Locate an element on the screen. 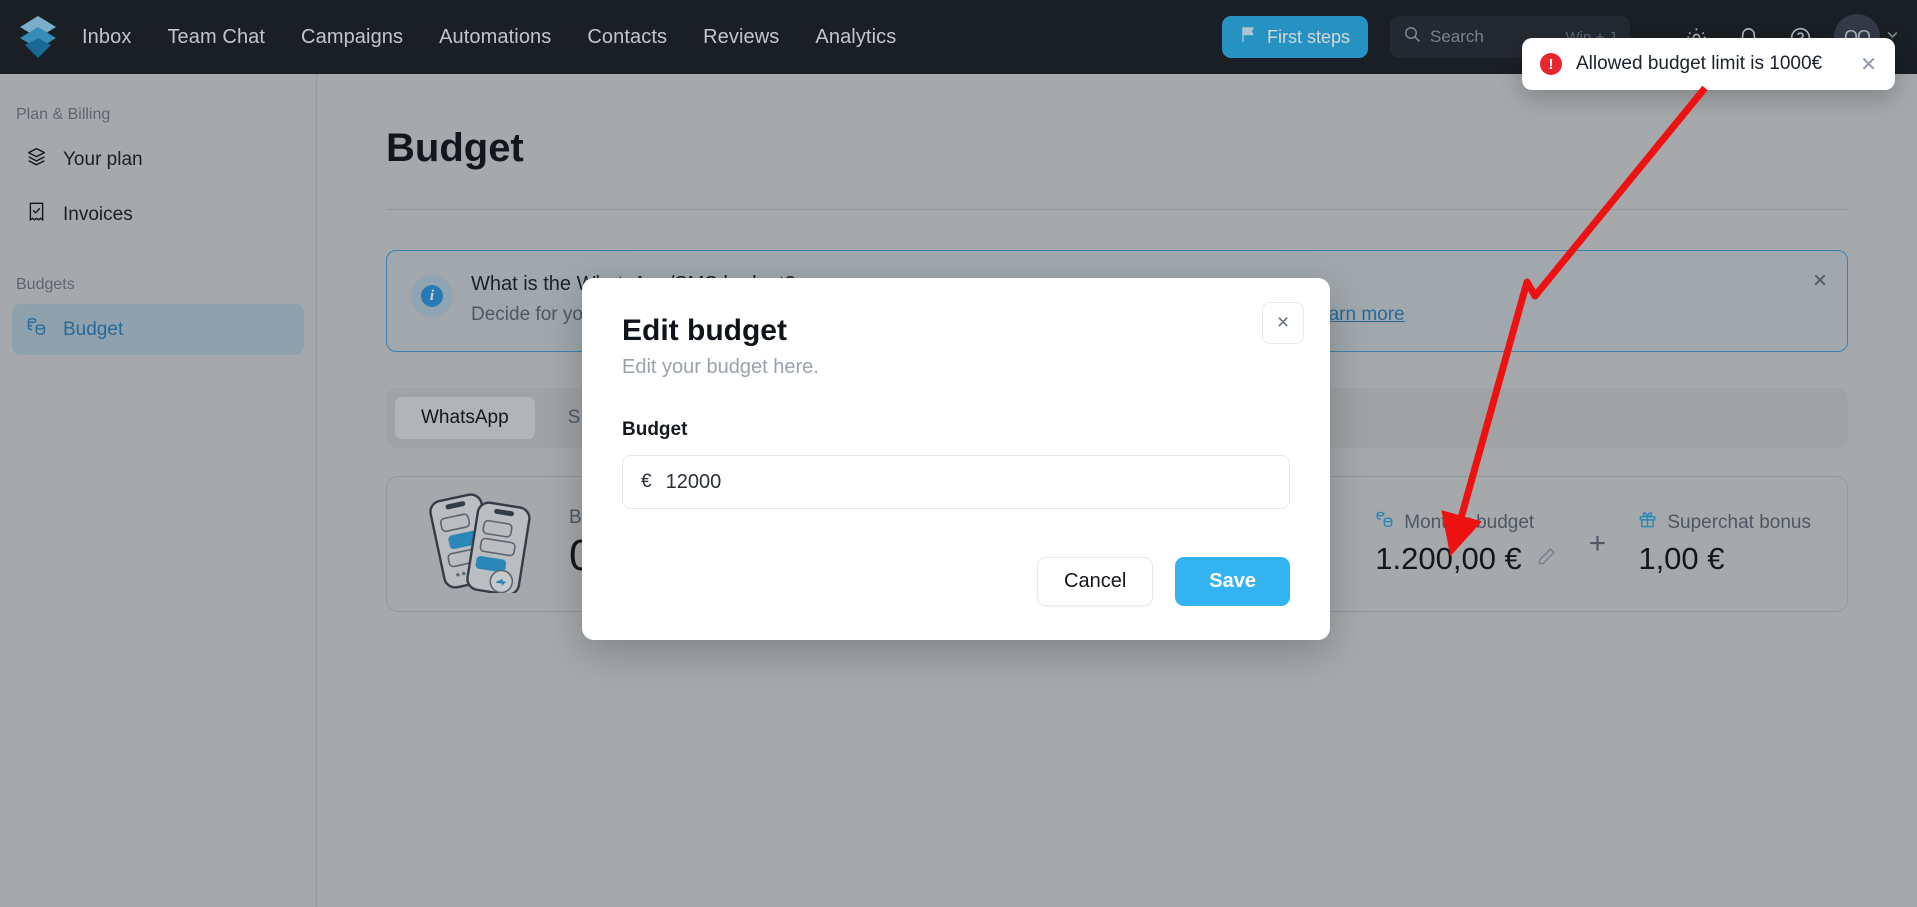  budget-amount-value: 12000 is located at coordinates (693, 481).